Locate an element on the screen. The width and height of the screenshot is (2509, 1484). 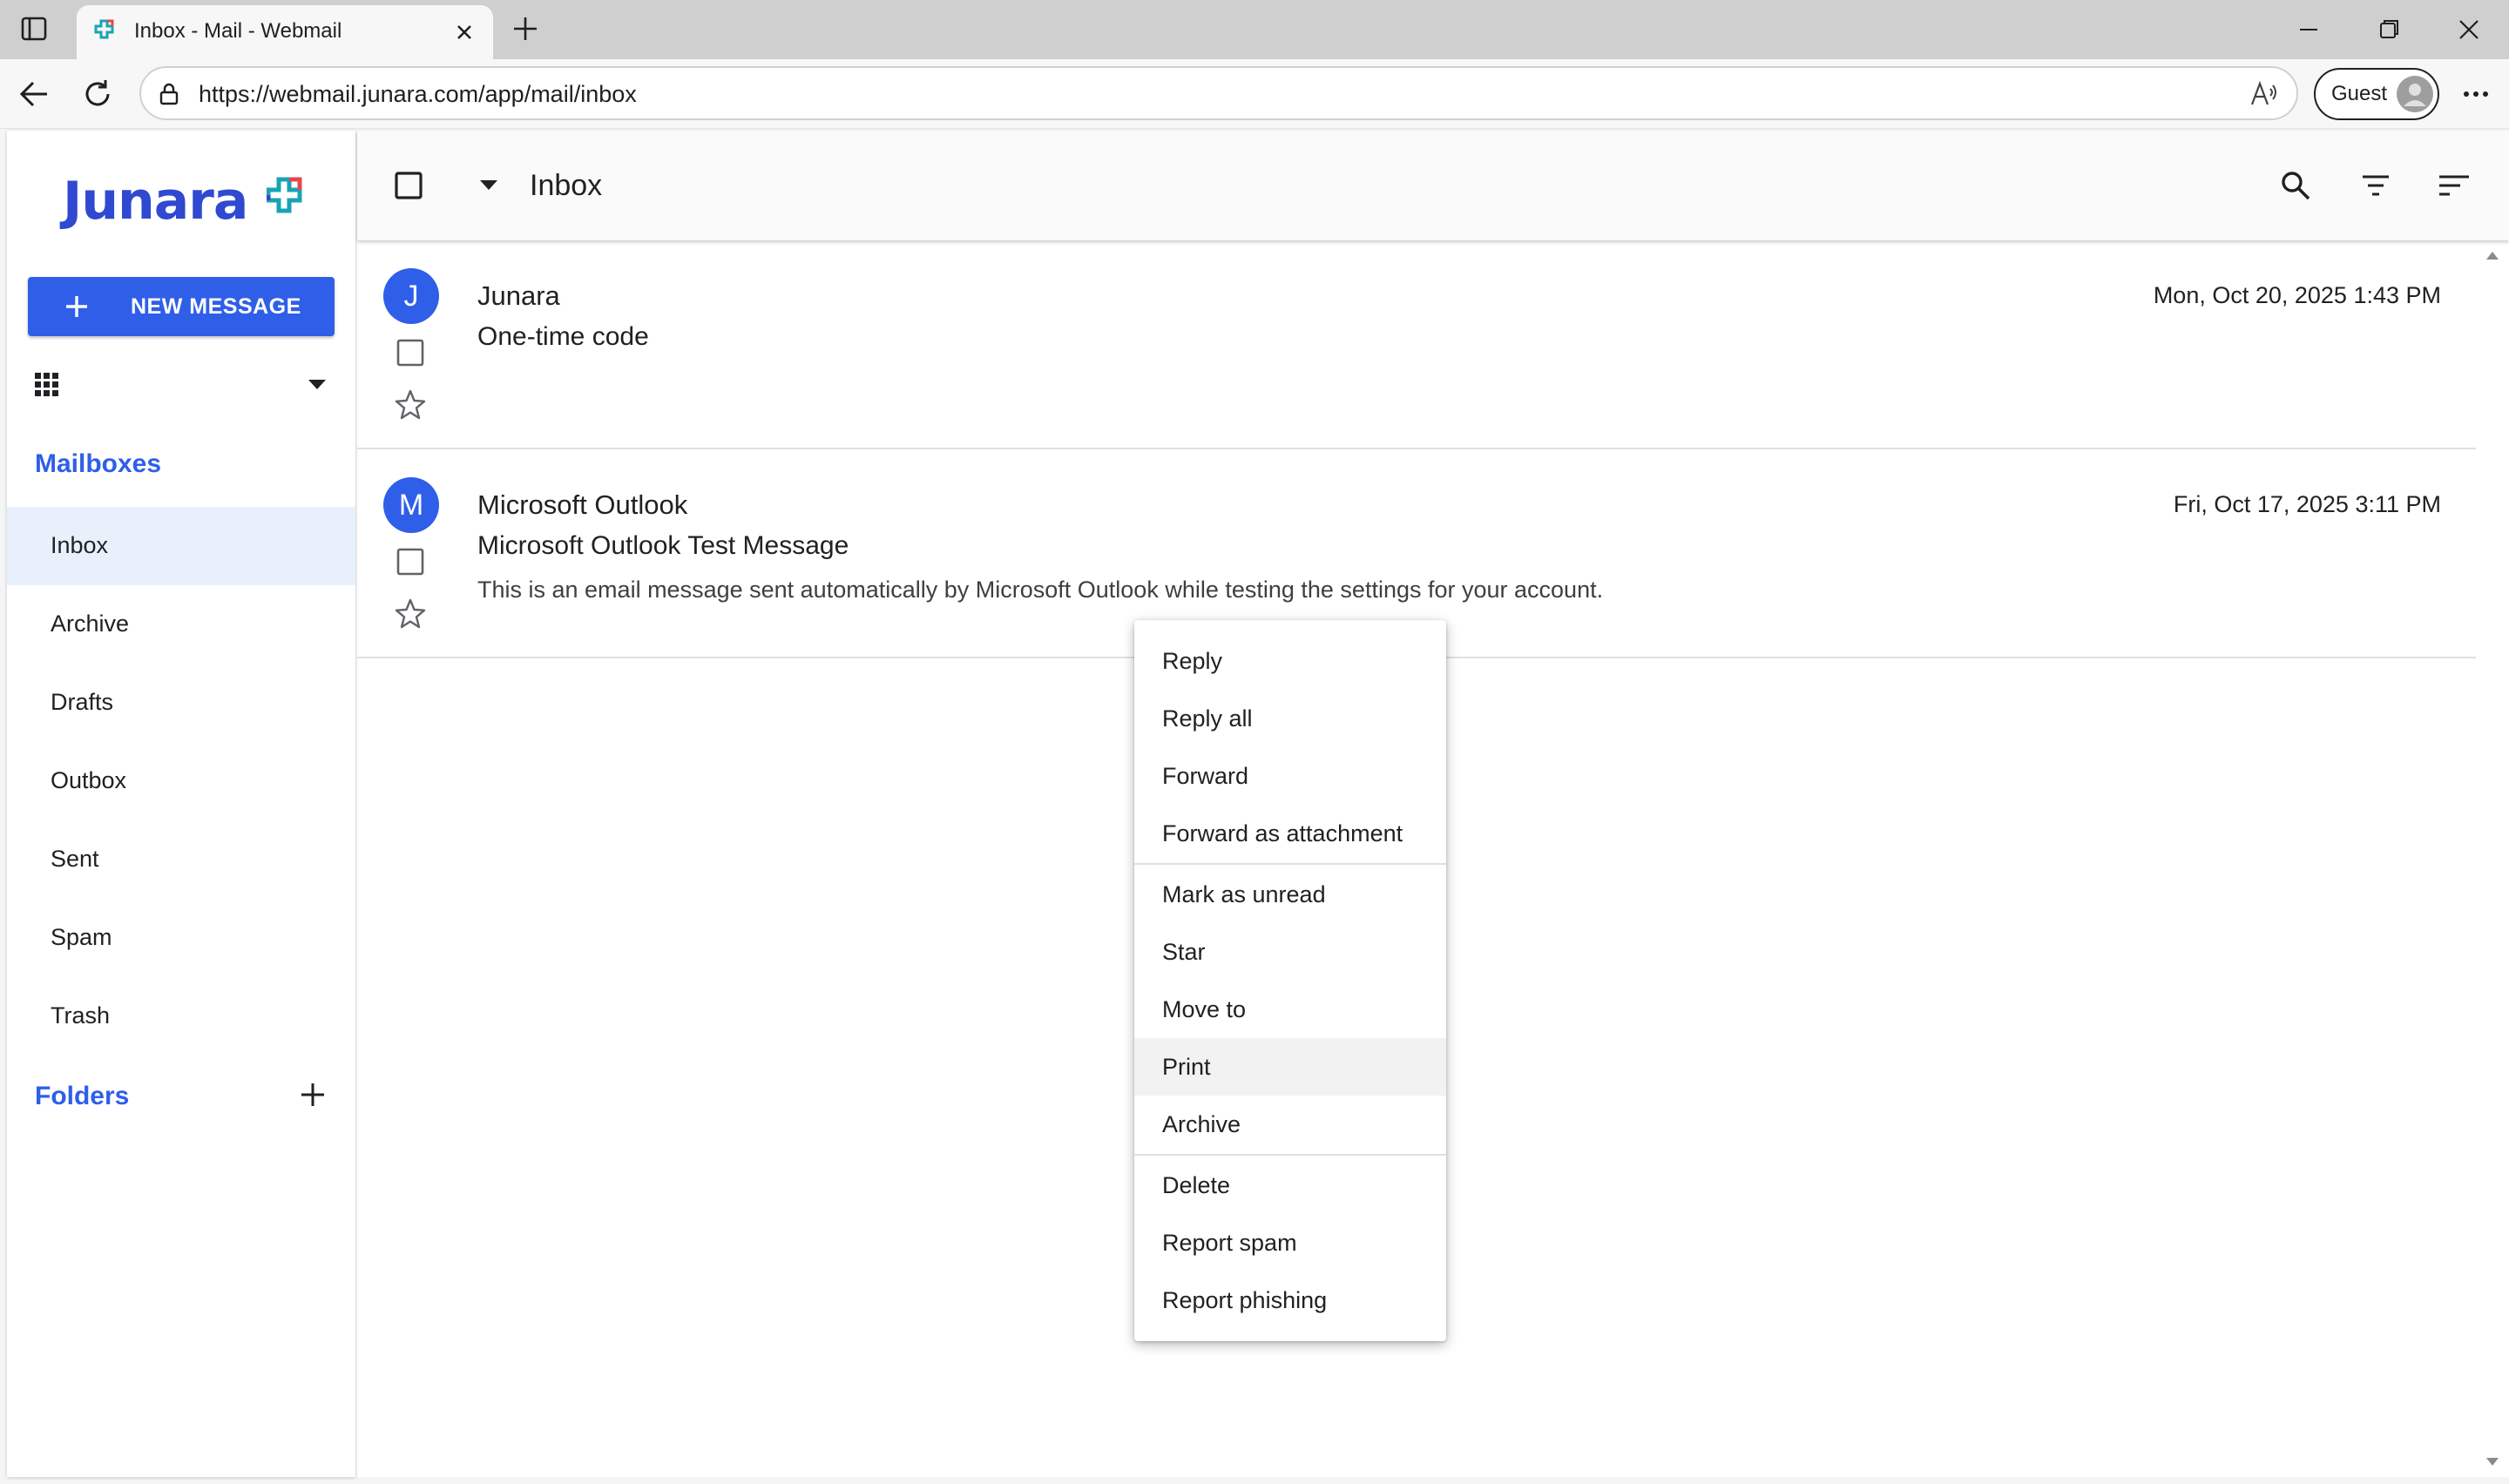
message-subject: One-time code is located at coordinates (563, 336).